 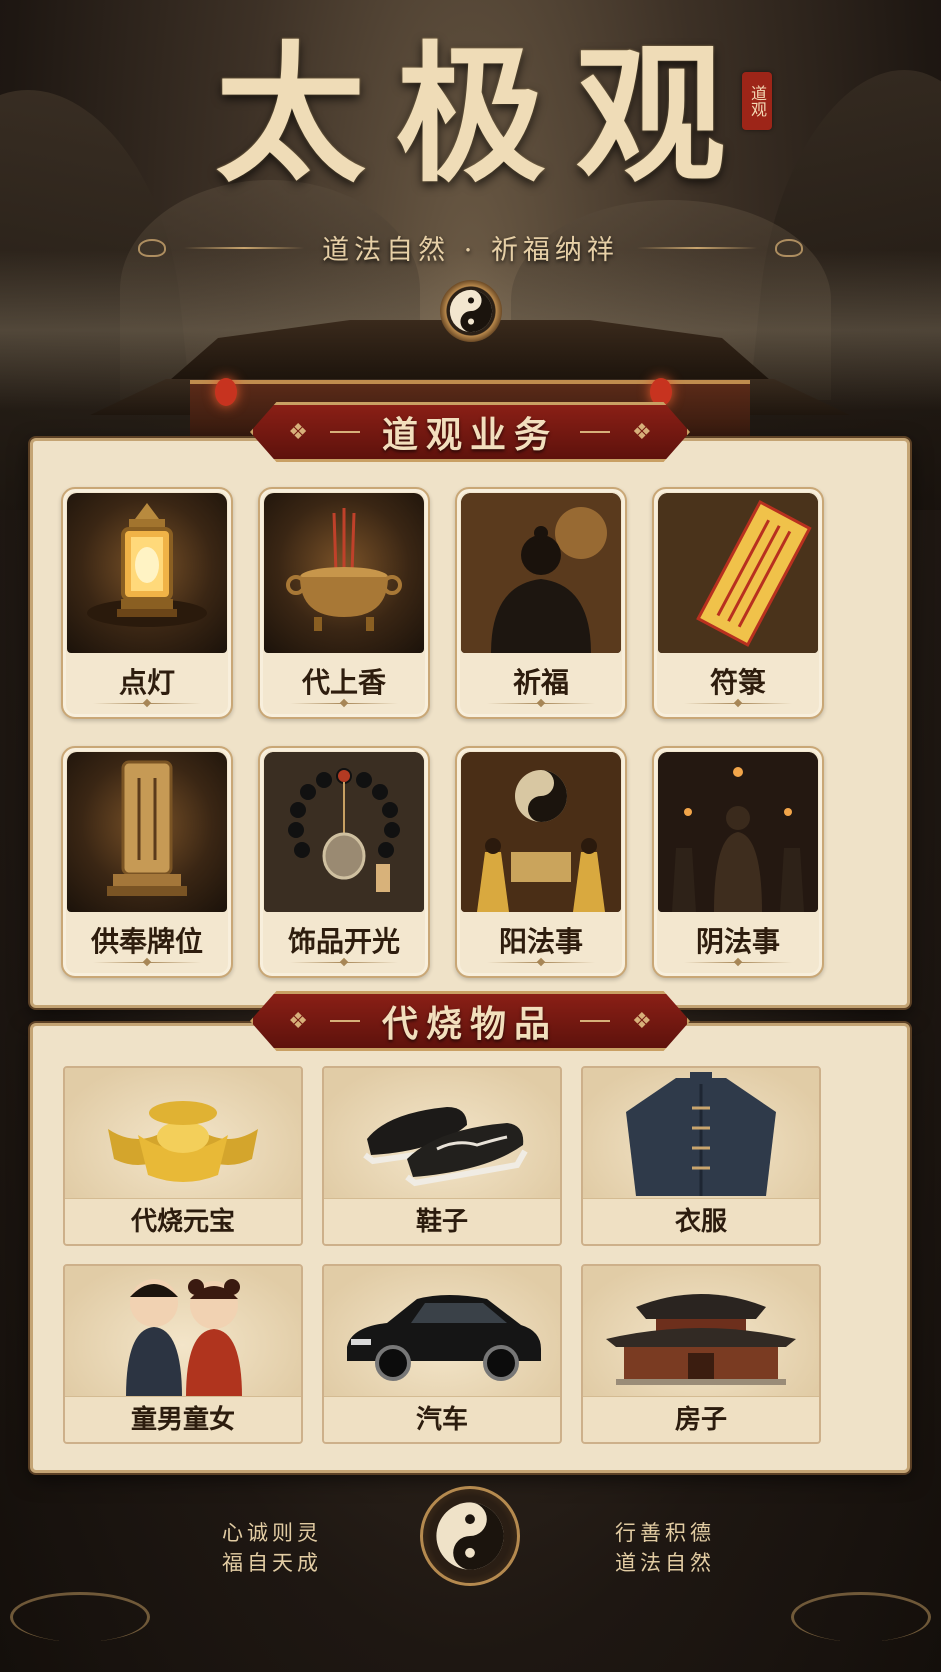 I want to click on clothing-icon, so click(x=701, y=1134).